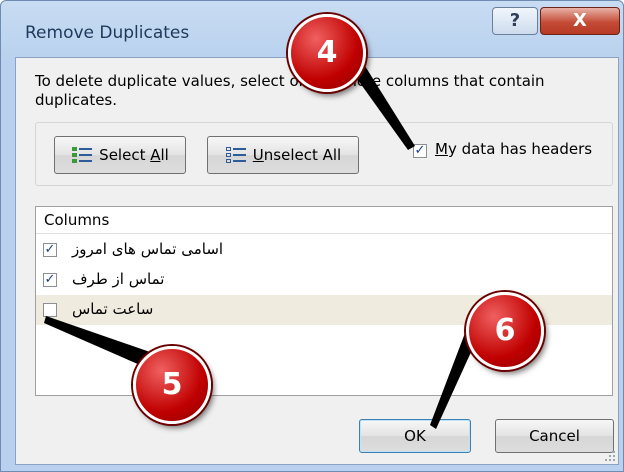 The width and height of the screenshot is (624, 472). I want to click on select-all-accesskey: A, so click(155, 155).